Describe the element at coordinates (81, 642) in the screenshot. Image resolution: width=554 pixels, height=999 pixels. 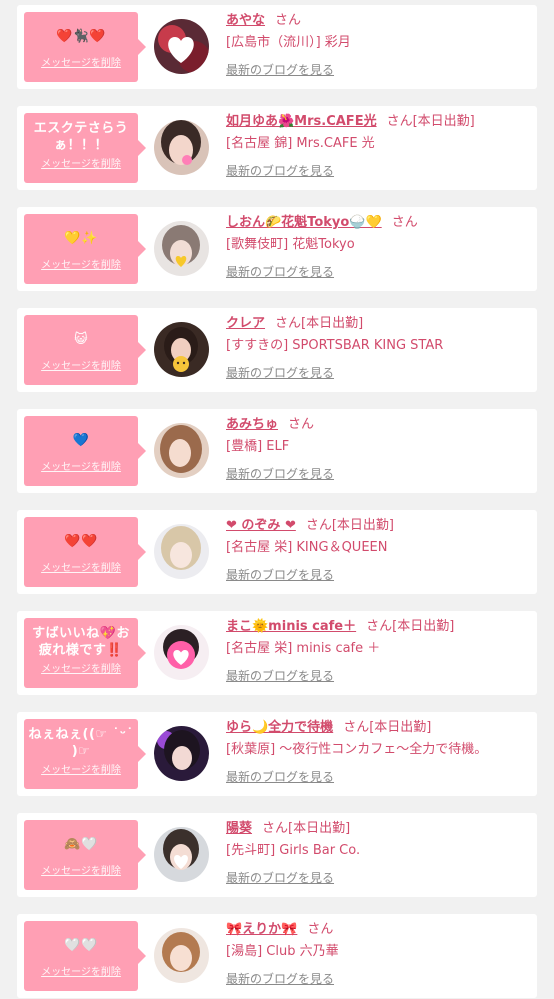
I see `message-text: すばいいね💖お疲れ様です‼️` at that location.